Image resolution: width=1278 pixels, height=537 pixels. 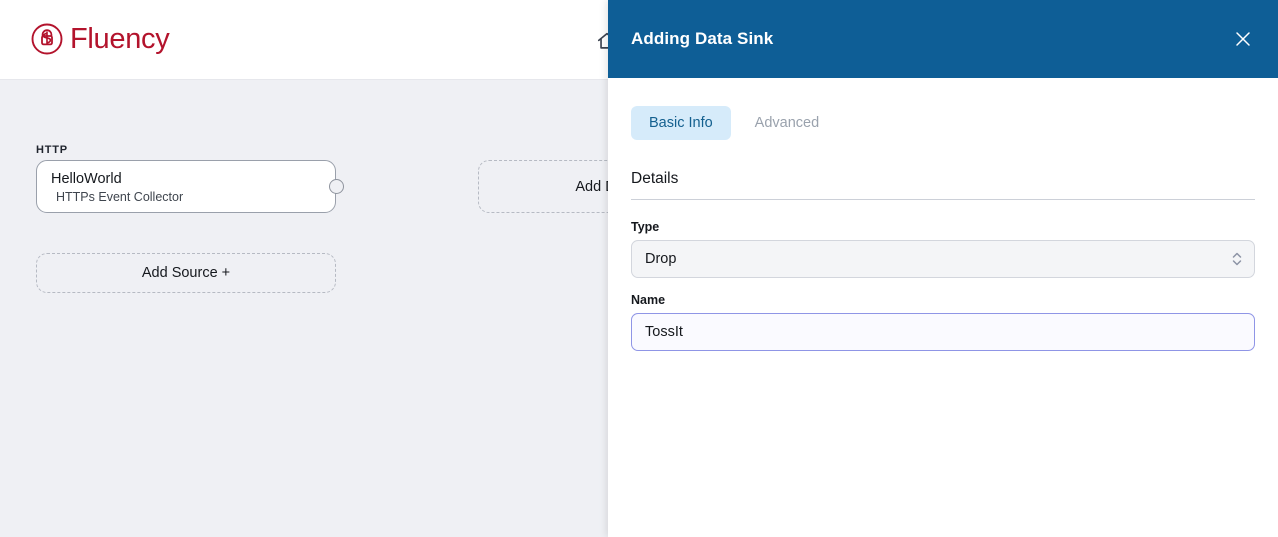 What do you see at coordinates (52, 150) in the screenshot?
I see `group-label-http: HTTP` at bounding box center [52, 150].